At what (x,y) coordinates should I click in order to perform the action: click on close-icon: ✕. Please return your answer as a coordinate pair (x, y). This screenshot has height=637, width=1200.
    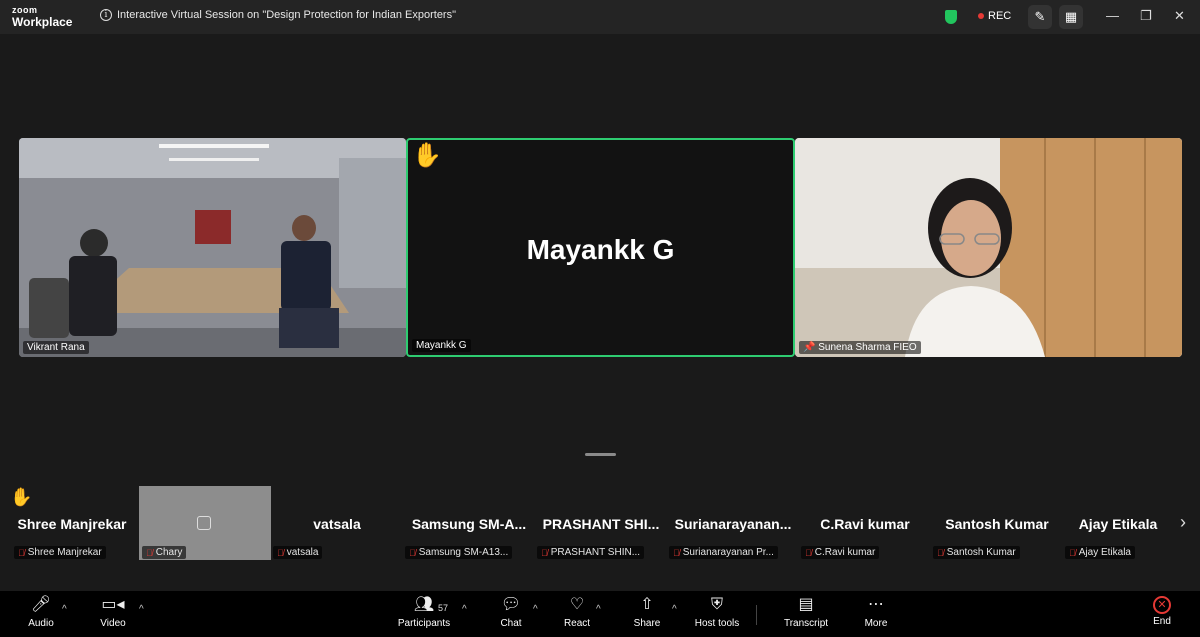
    Looking at the image, I should click on (1179, 16).